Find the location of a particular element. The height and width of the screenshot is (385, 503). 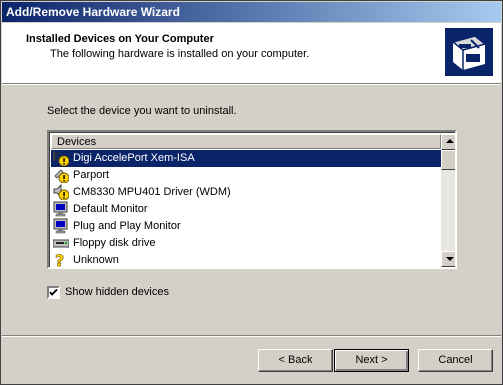

checkmark-icon is located at coordinates (53, 292).